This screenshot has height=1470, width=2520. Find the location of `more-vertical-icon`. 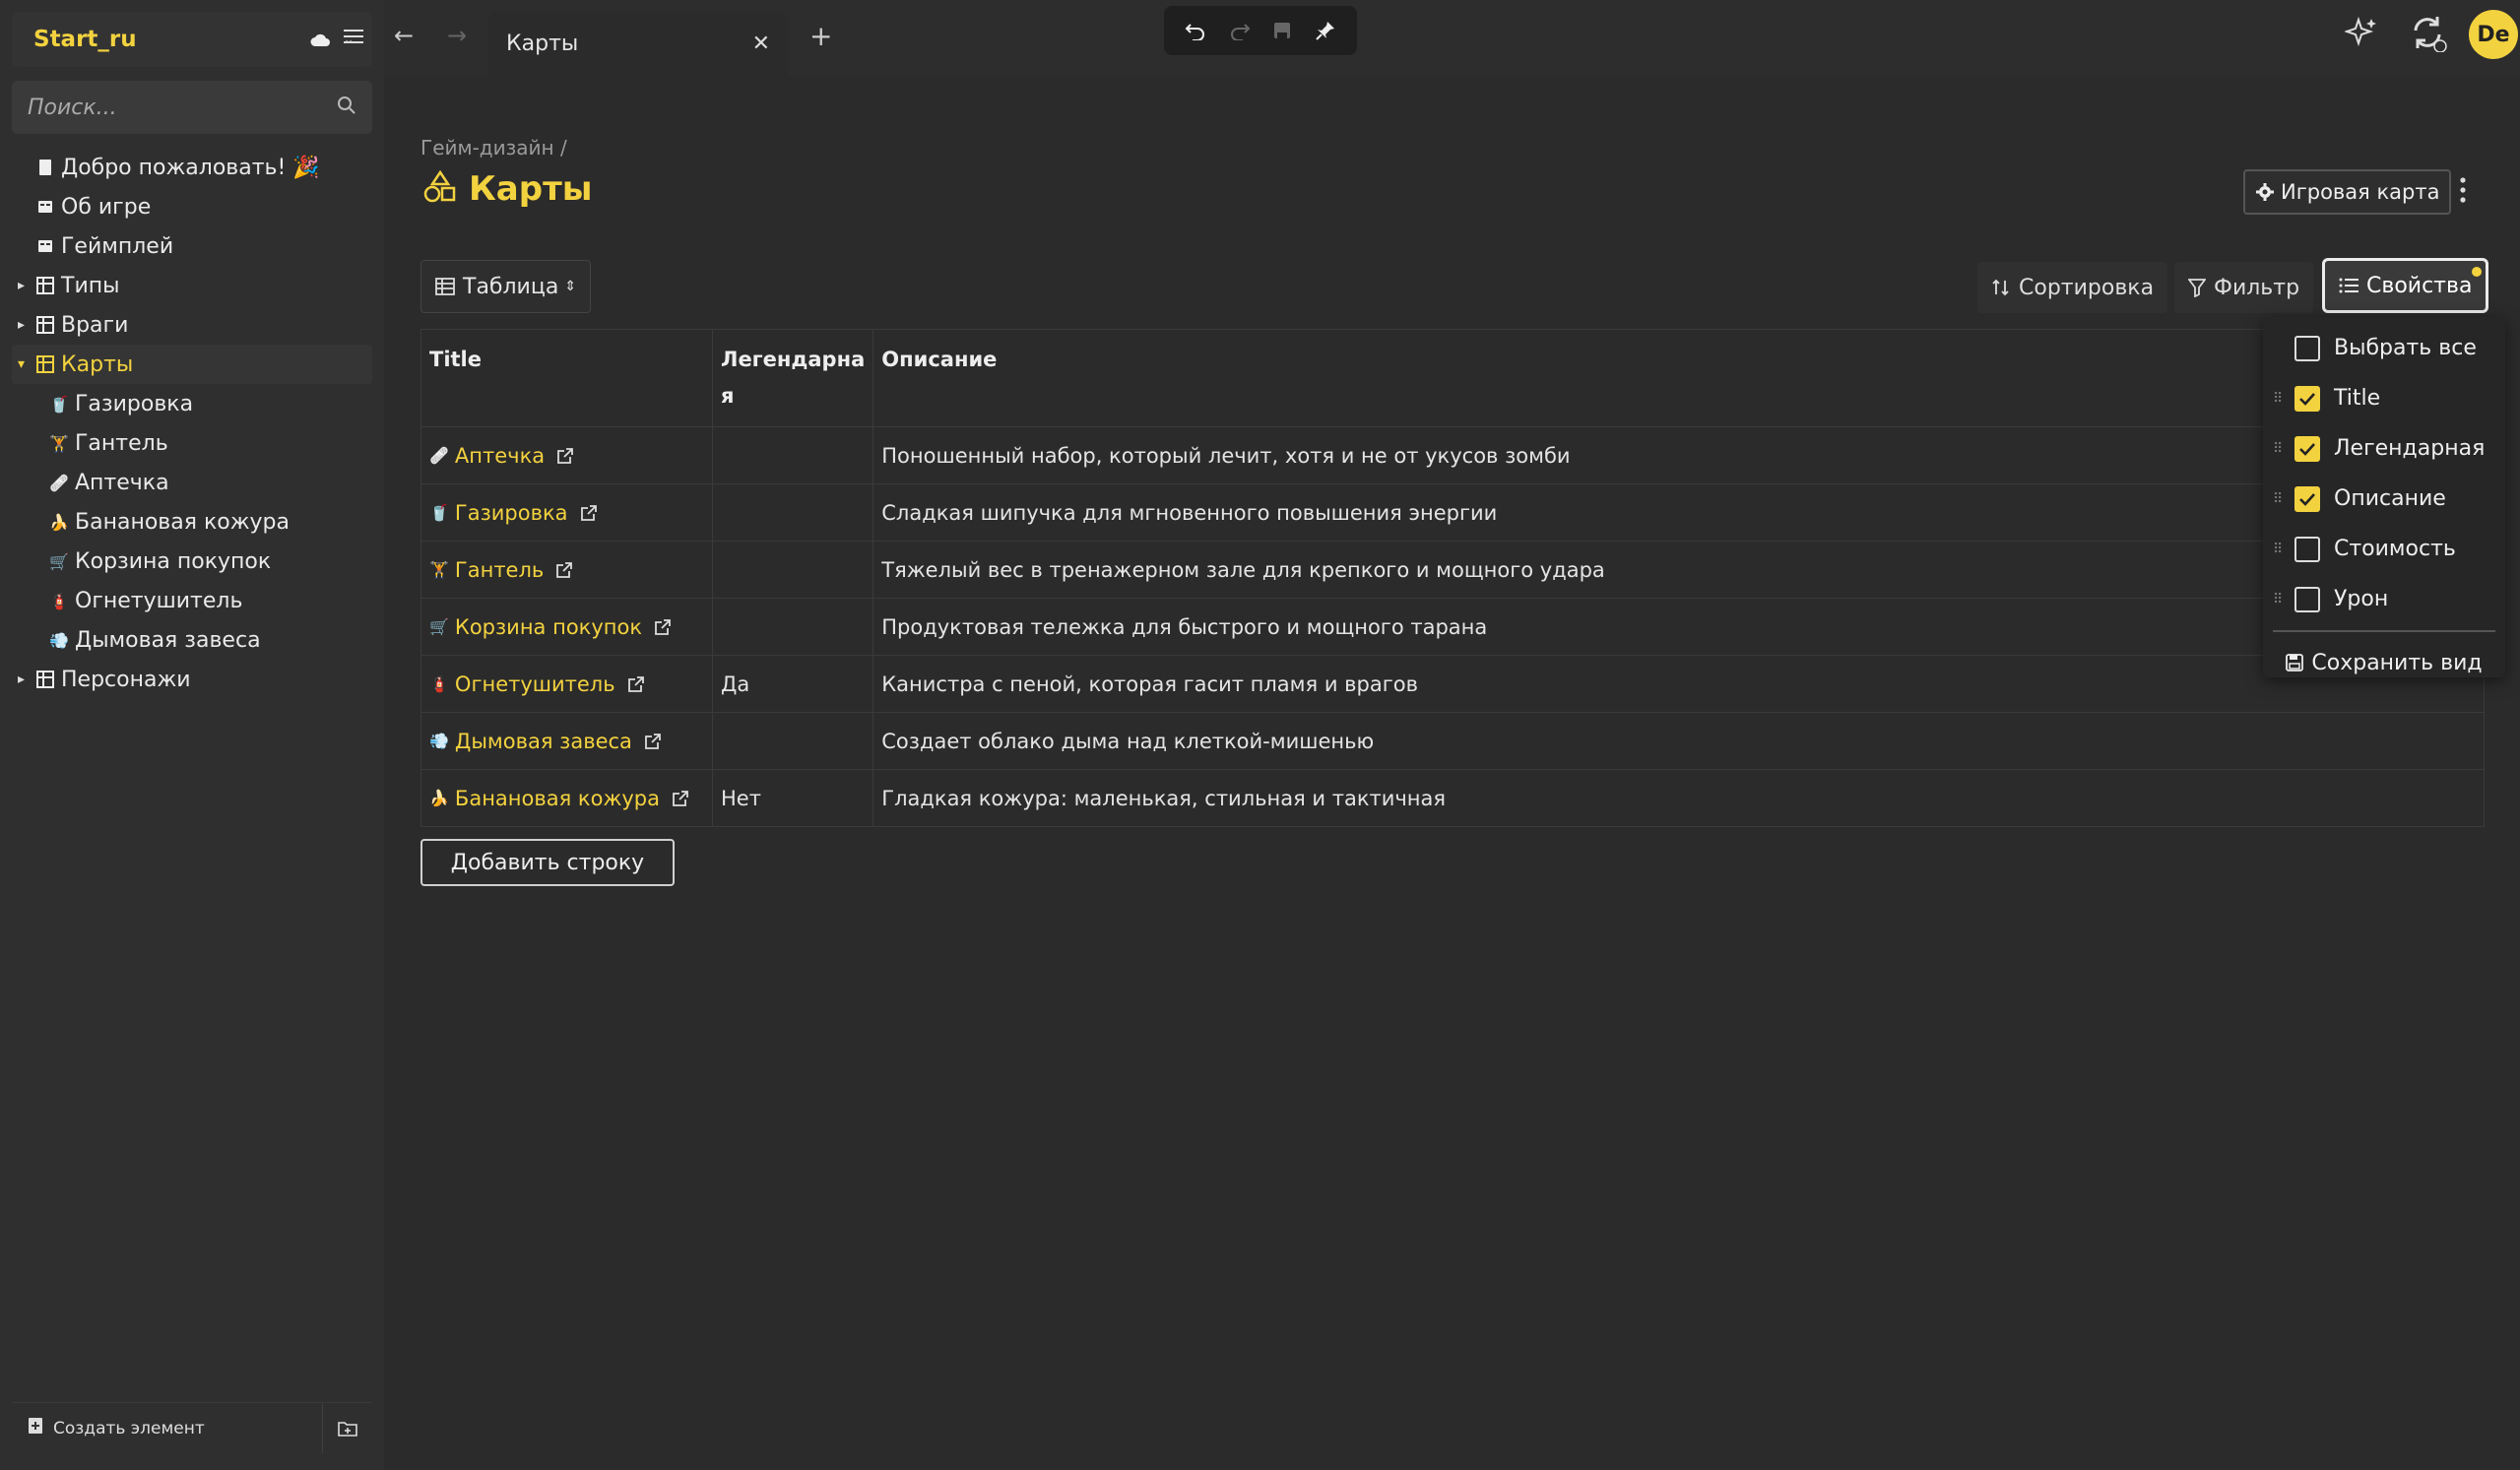

more-vertical-icon is located at coordinates (2463, 192).